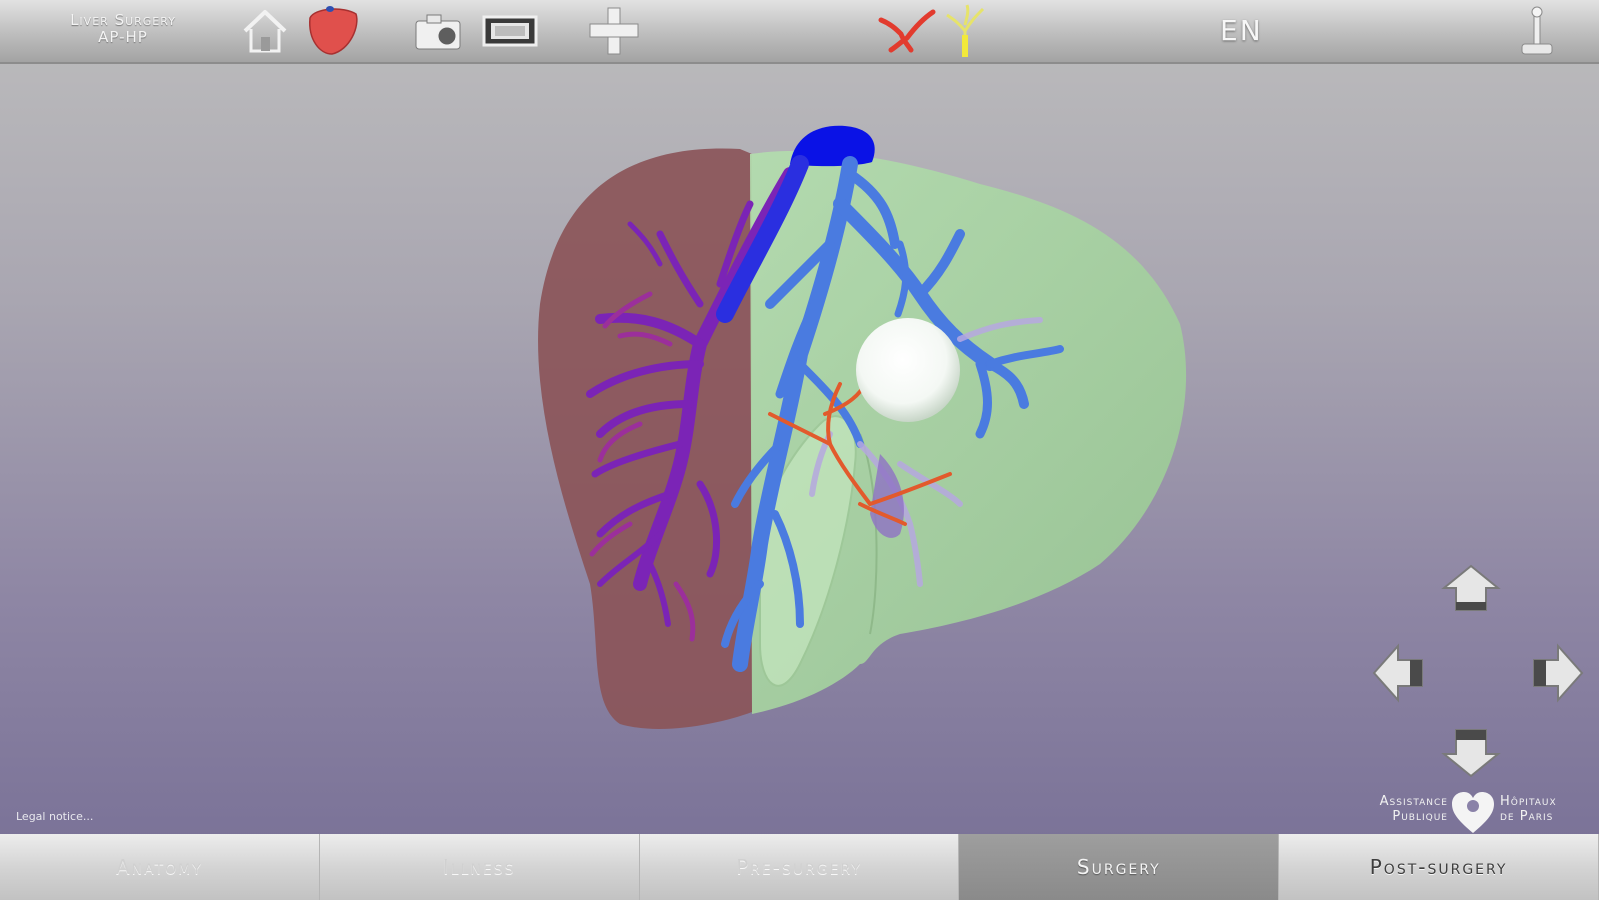  Describe the element at coordinates (1439, 867) in the screenshot. I see `tab-post-surgery: Post-surgery` at that location.